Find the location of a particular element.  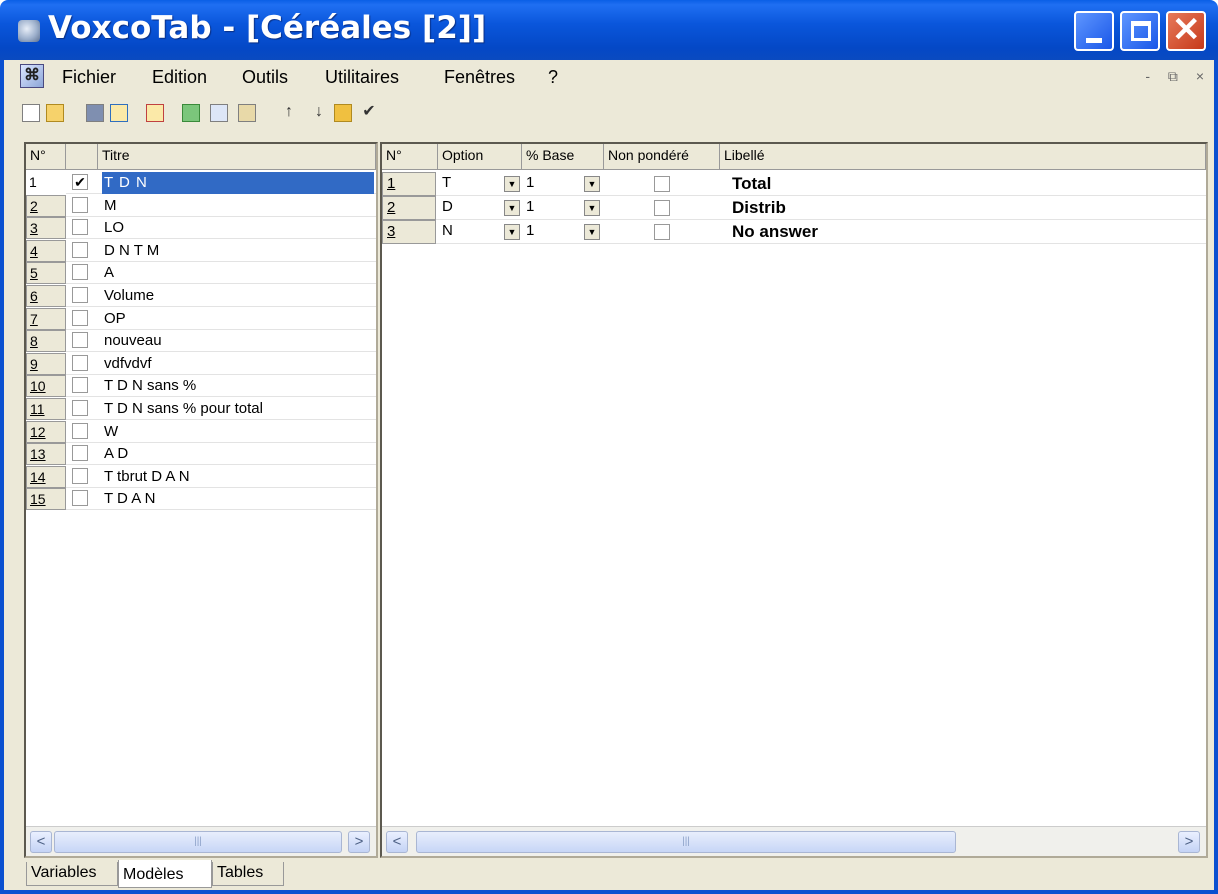

left-horizontal-scrollbar: < ||| > is located at coordinates (201, 841).